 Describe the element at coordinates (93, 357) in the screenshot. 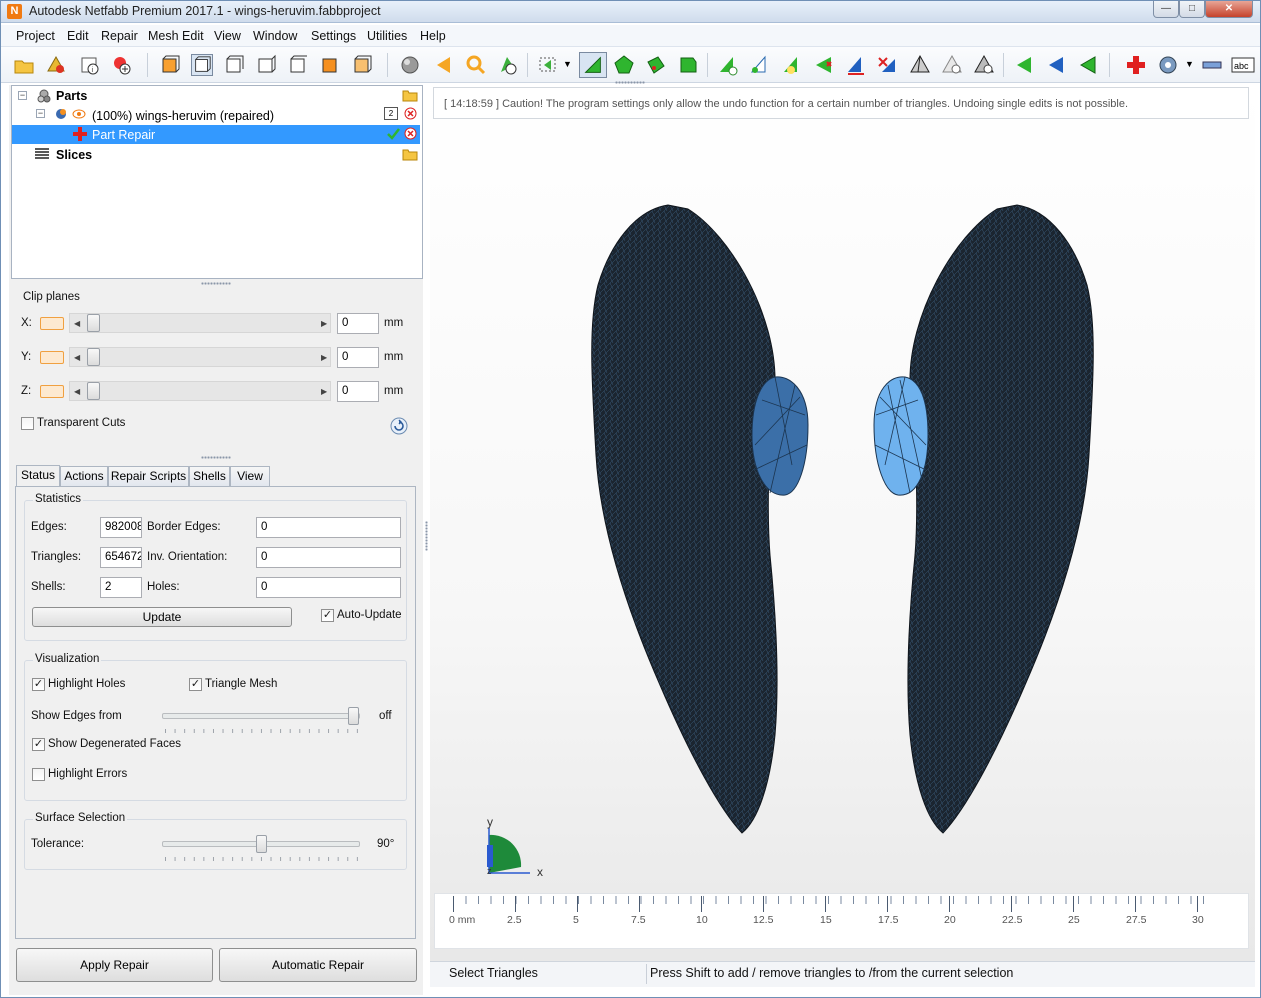

I see `clip-y-thumb` at that location.